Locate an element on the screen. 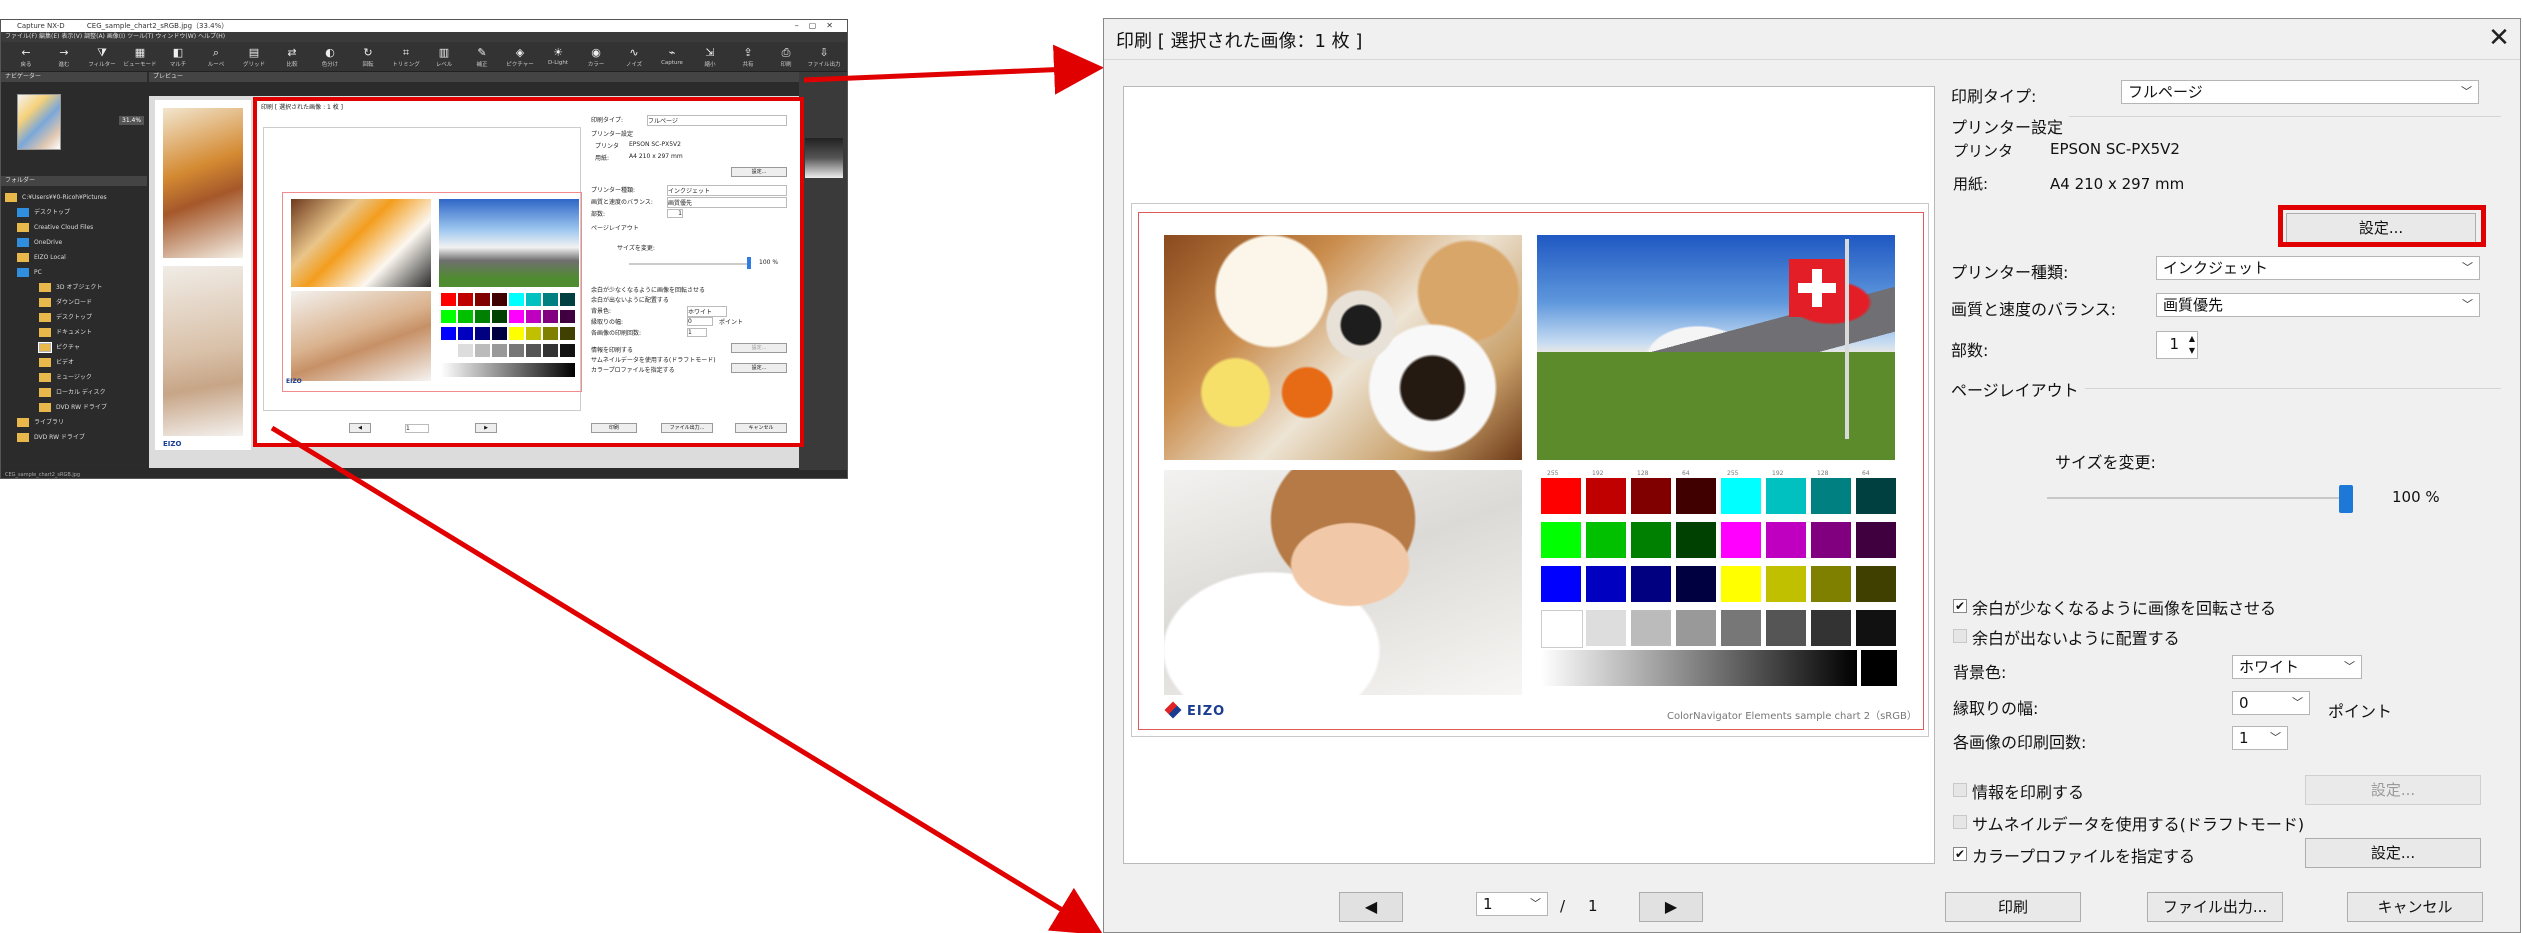  folder-icon is located at coordinates (45, 287).